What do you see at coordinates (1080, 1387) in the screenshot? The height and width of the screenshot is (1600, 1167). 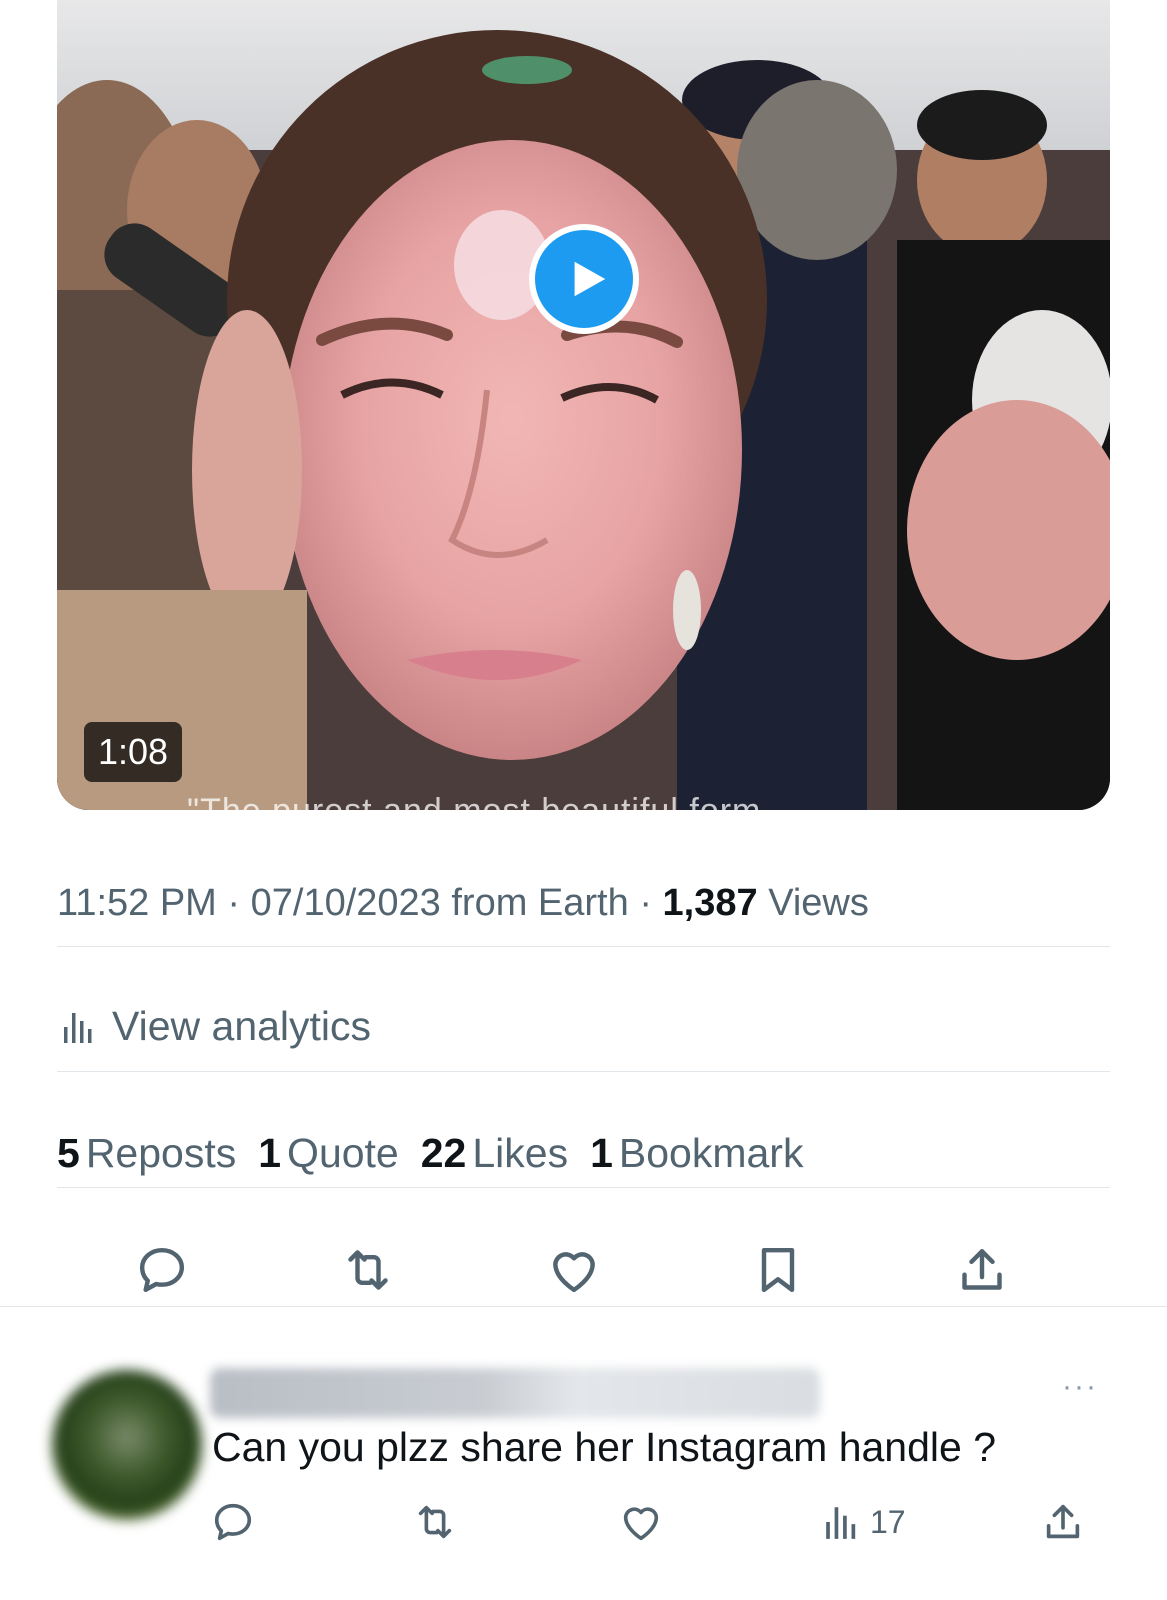 I see `more-options-icon: ···` at bounding box center [1080, 1387].